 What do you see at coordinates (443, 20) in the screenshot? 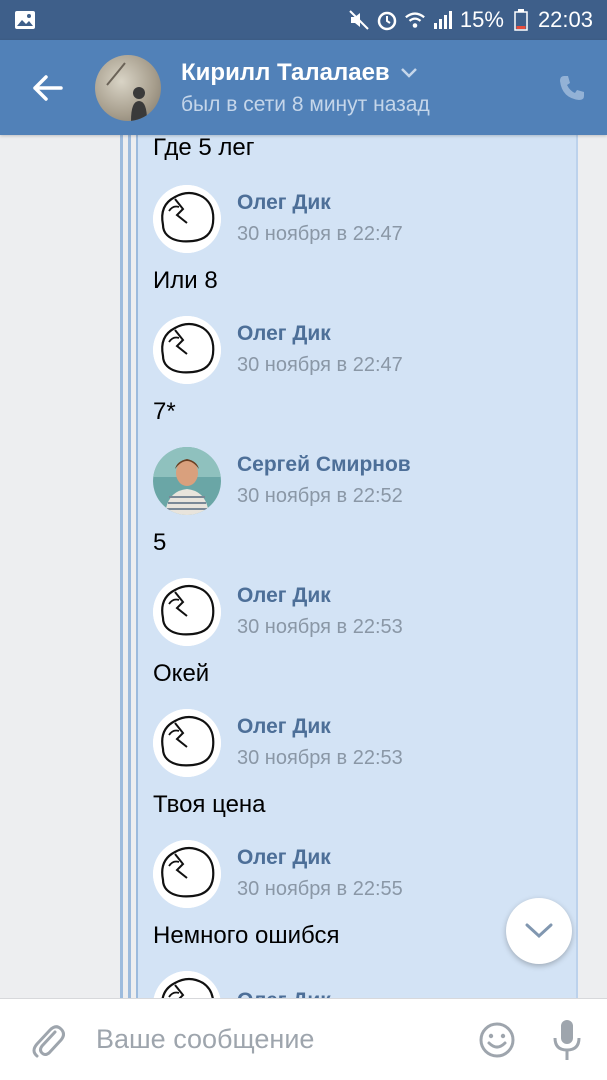
I see `signal-icon` at bounding box center [443, 20].